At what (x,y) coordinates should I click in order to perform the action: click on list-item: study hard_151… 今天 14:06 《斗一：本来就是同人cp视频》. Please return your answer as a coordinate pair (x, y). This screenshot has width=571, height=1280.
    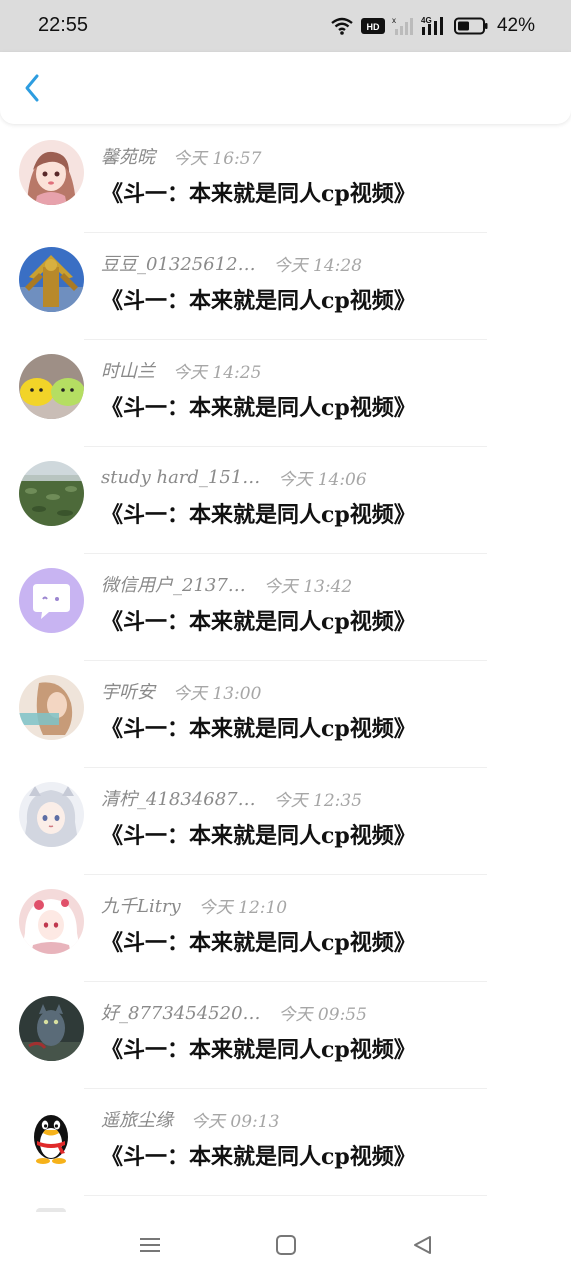
    Looking at the image, I should click on (285, 500).